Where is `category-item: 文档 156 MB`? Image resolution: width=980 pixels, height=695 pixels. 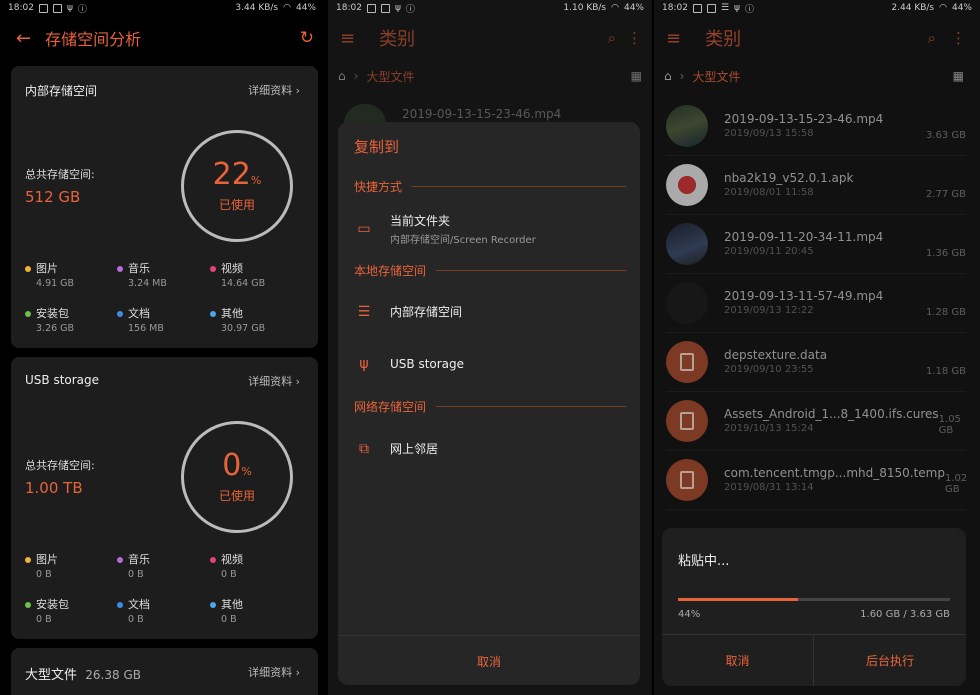
category-item: 文档 156 MB is located at coordinates (140, 319).